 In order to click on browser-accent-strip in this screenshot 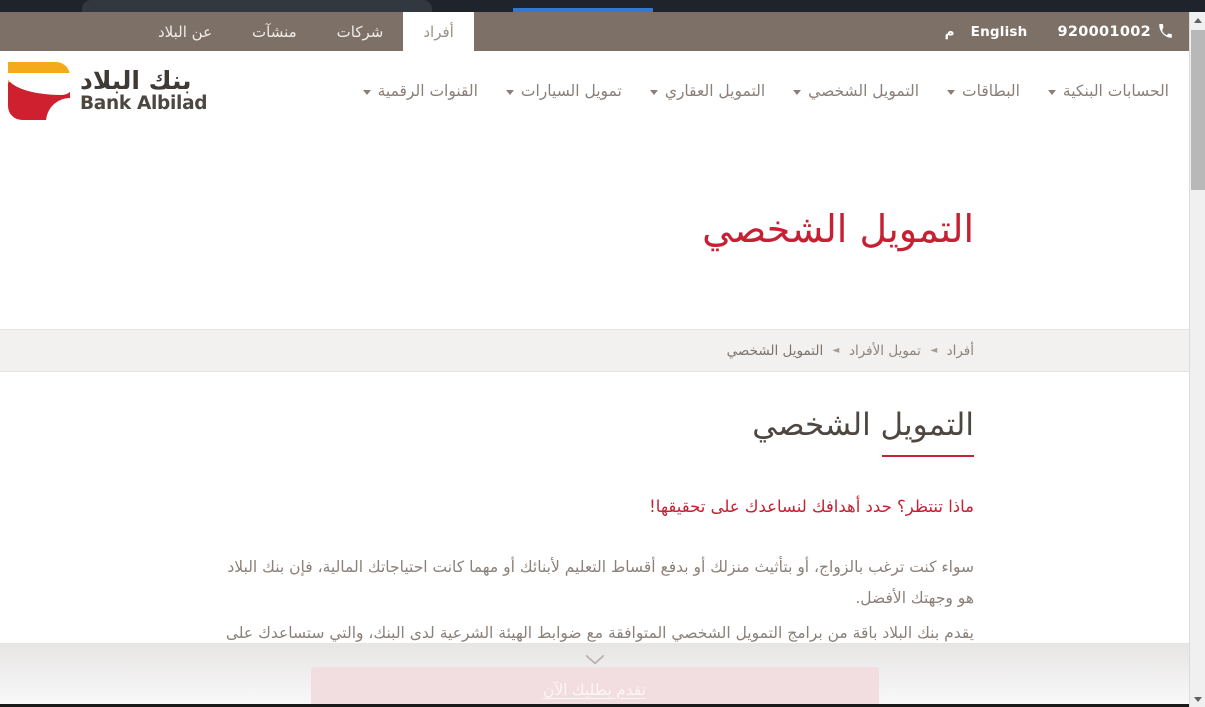, I will do `click(583, 10)`.